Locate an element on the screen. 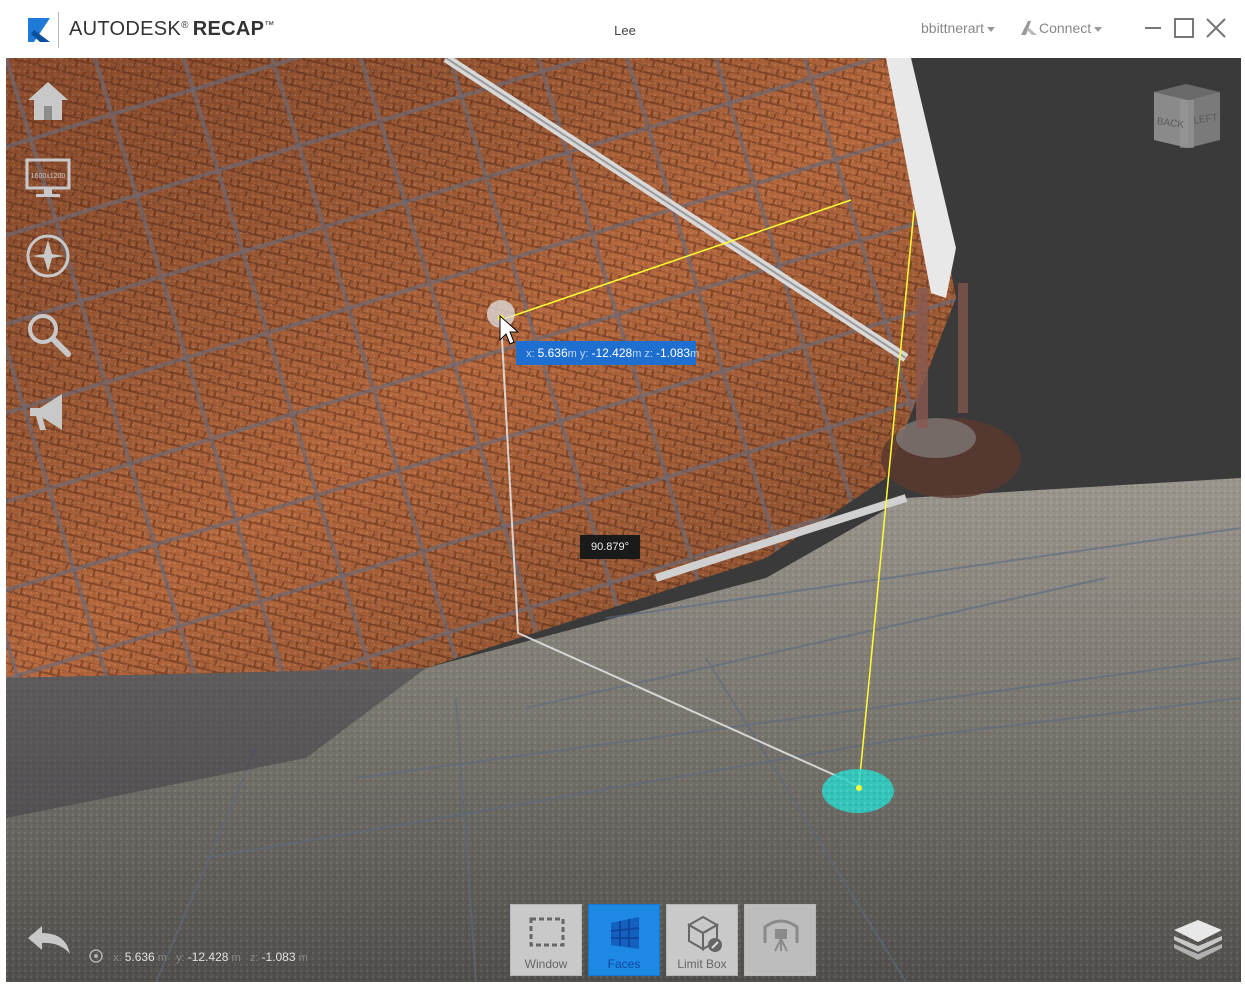 Image resolution: width=1245 pixels, height=986 pixels. coordinate-readout: x: 5.636 m y: -12.428 m z: -1.083 m is located at coordinates (198, 958).